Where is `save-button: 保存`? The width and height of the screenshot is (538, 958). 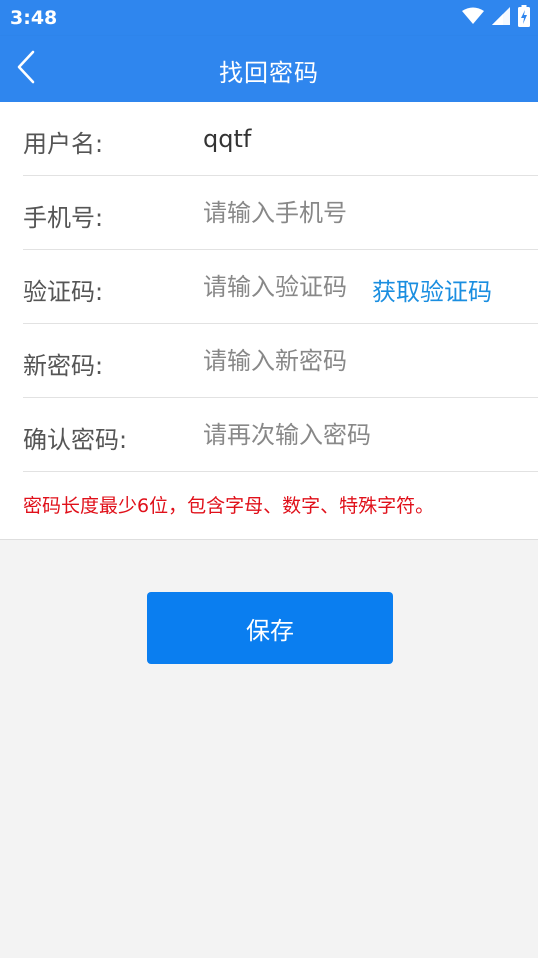
save-button: 保存 is located at coordinates (270, 628).